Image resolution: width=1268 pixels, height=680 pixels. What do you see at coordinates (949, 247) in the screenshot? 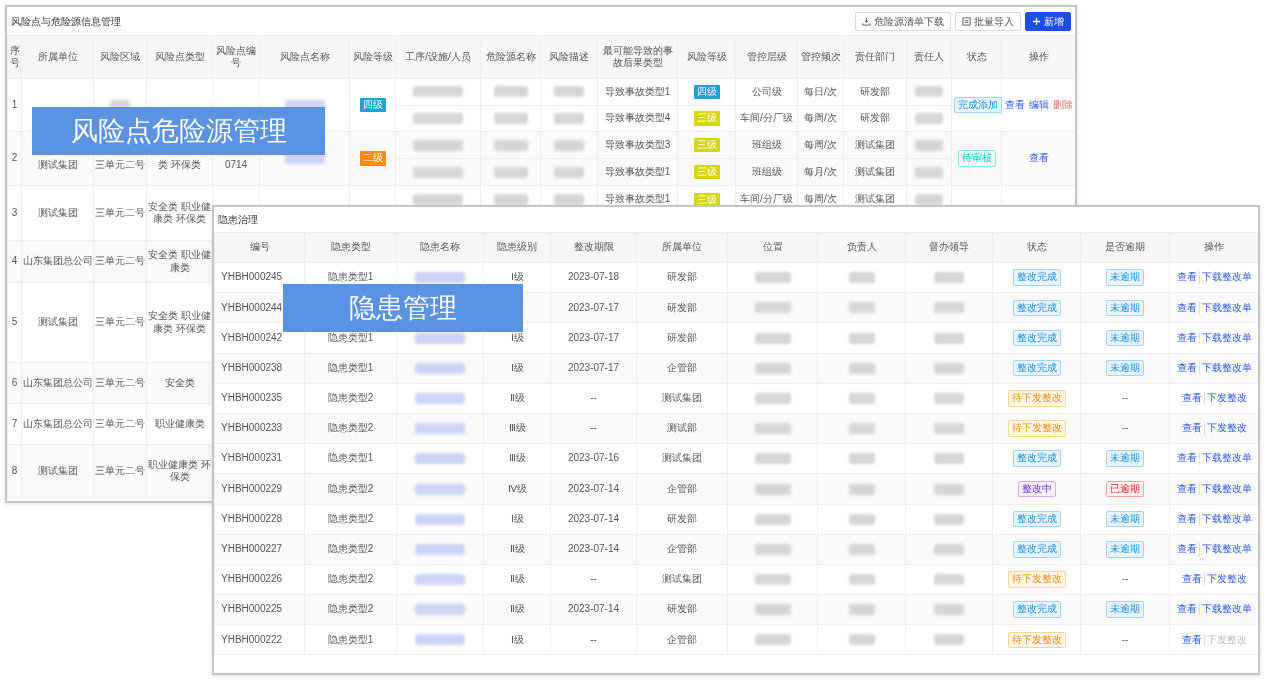
I see `column-header: 督办领导` at bounding box center [949, 247].